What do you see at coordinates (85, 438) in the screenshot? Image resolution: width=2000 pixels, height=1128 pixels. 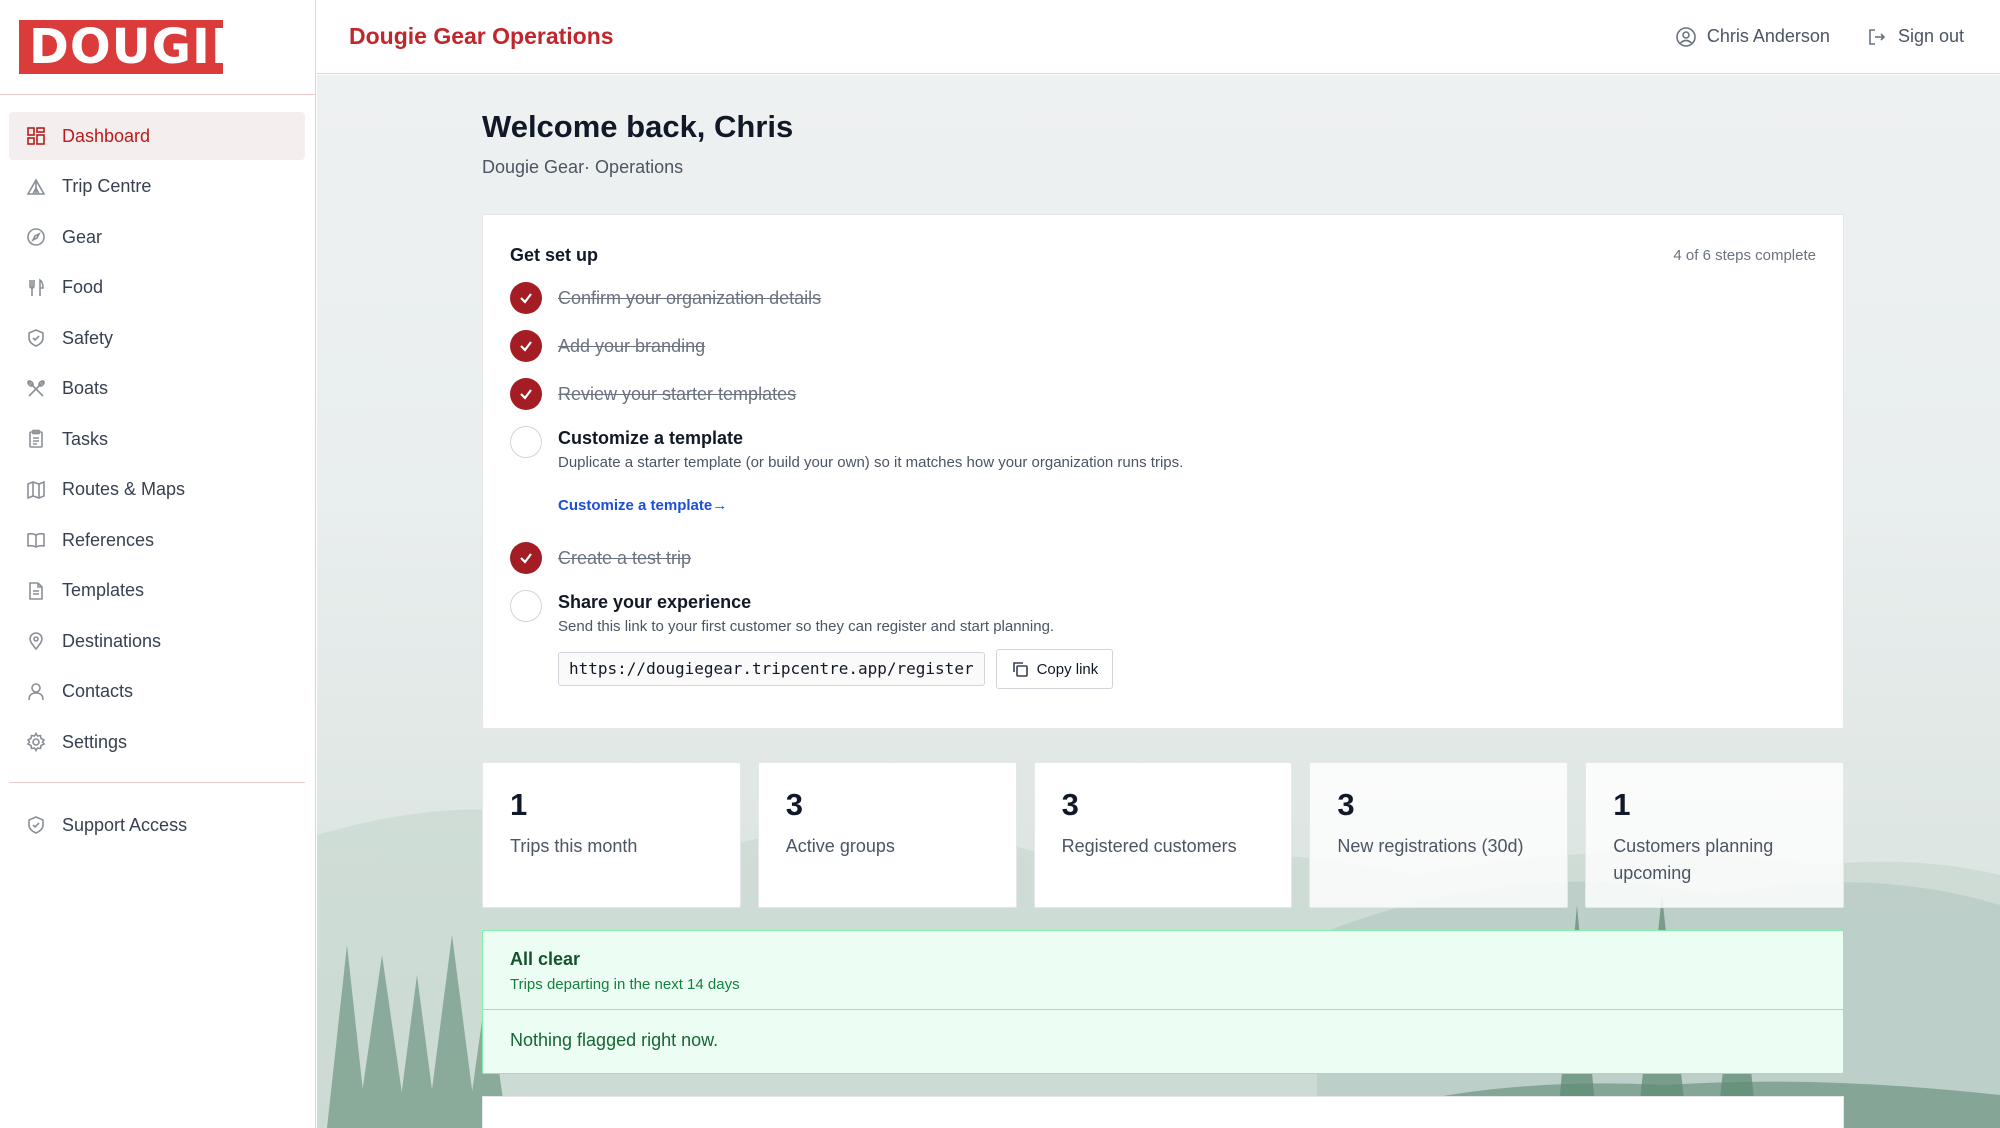 I see `sidebar-item-label: Tasks` at bounding box center [85, 438].